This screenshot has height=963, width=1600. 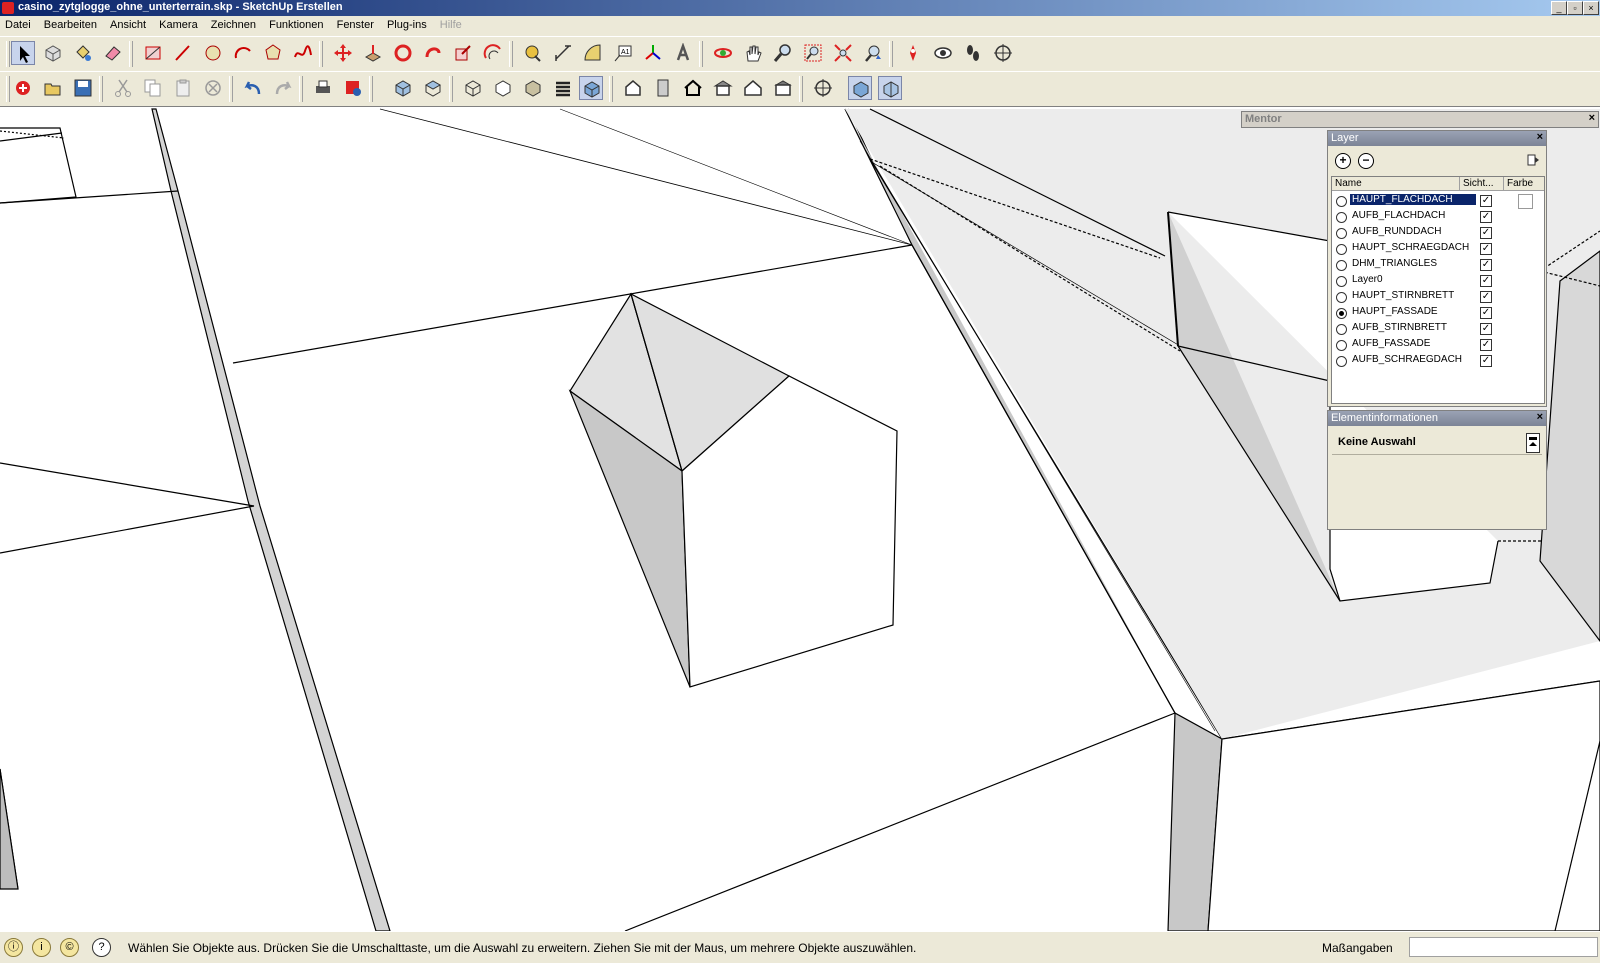 What do you see at coordinates (373, 53) in the screenshot?
I see `push-pull-icon` at bounding box center [373, 53].